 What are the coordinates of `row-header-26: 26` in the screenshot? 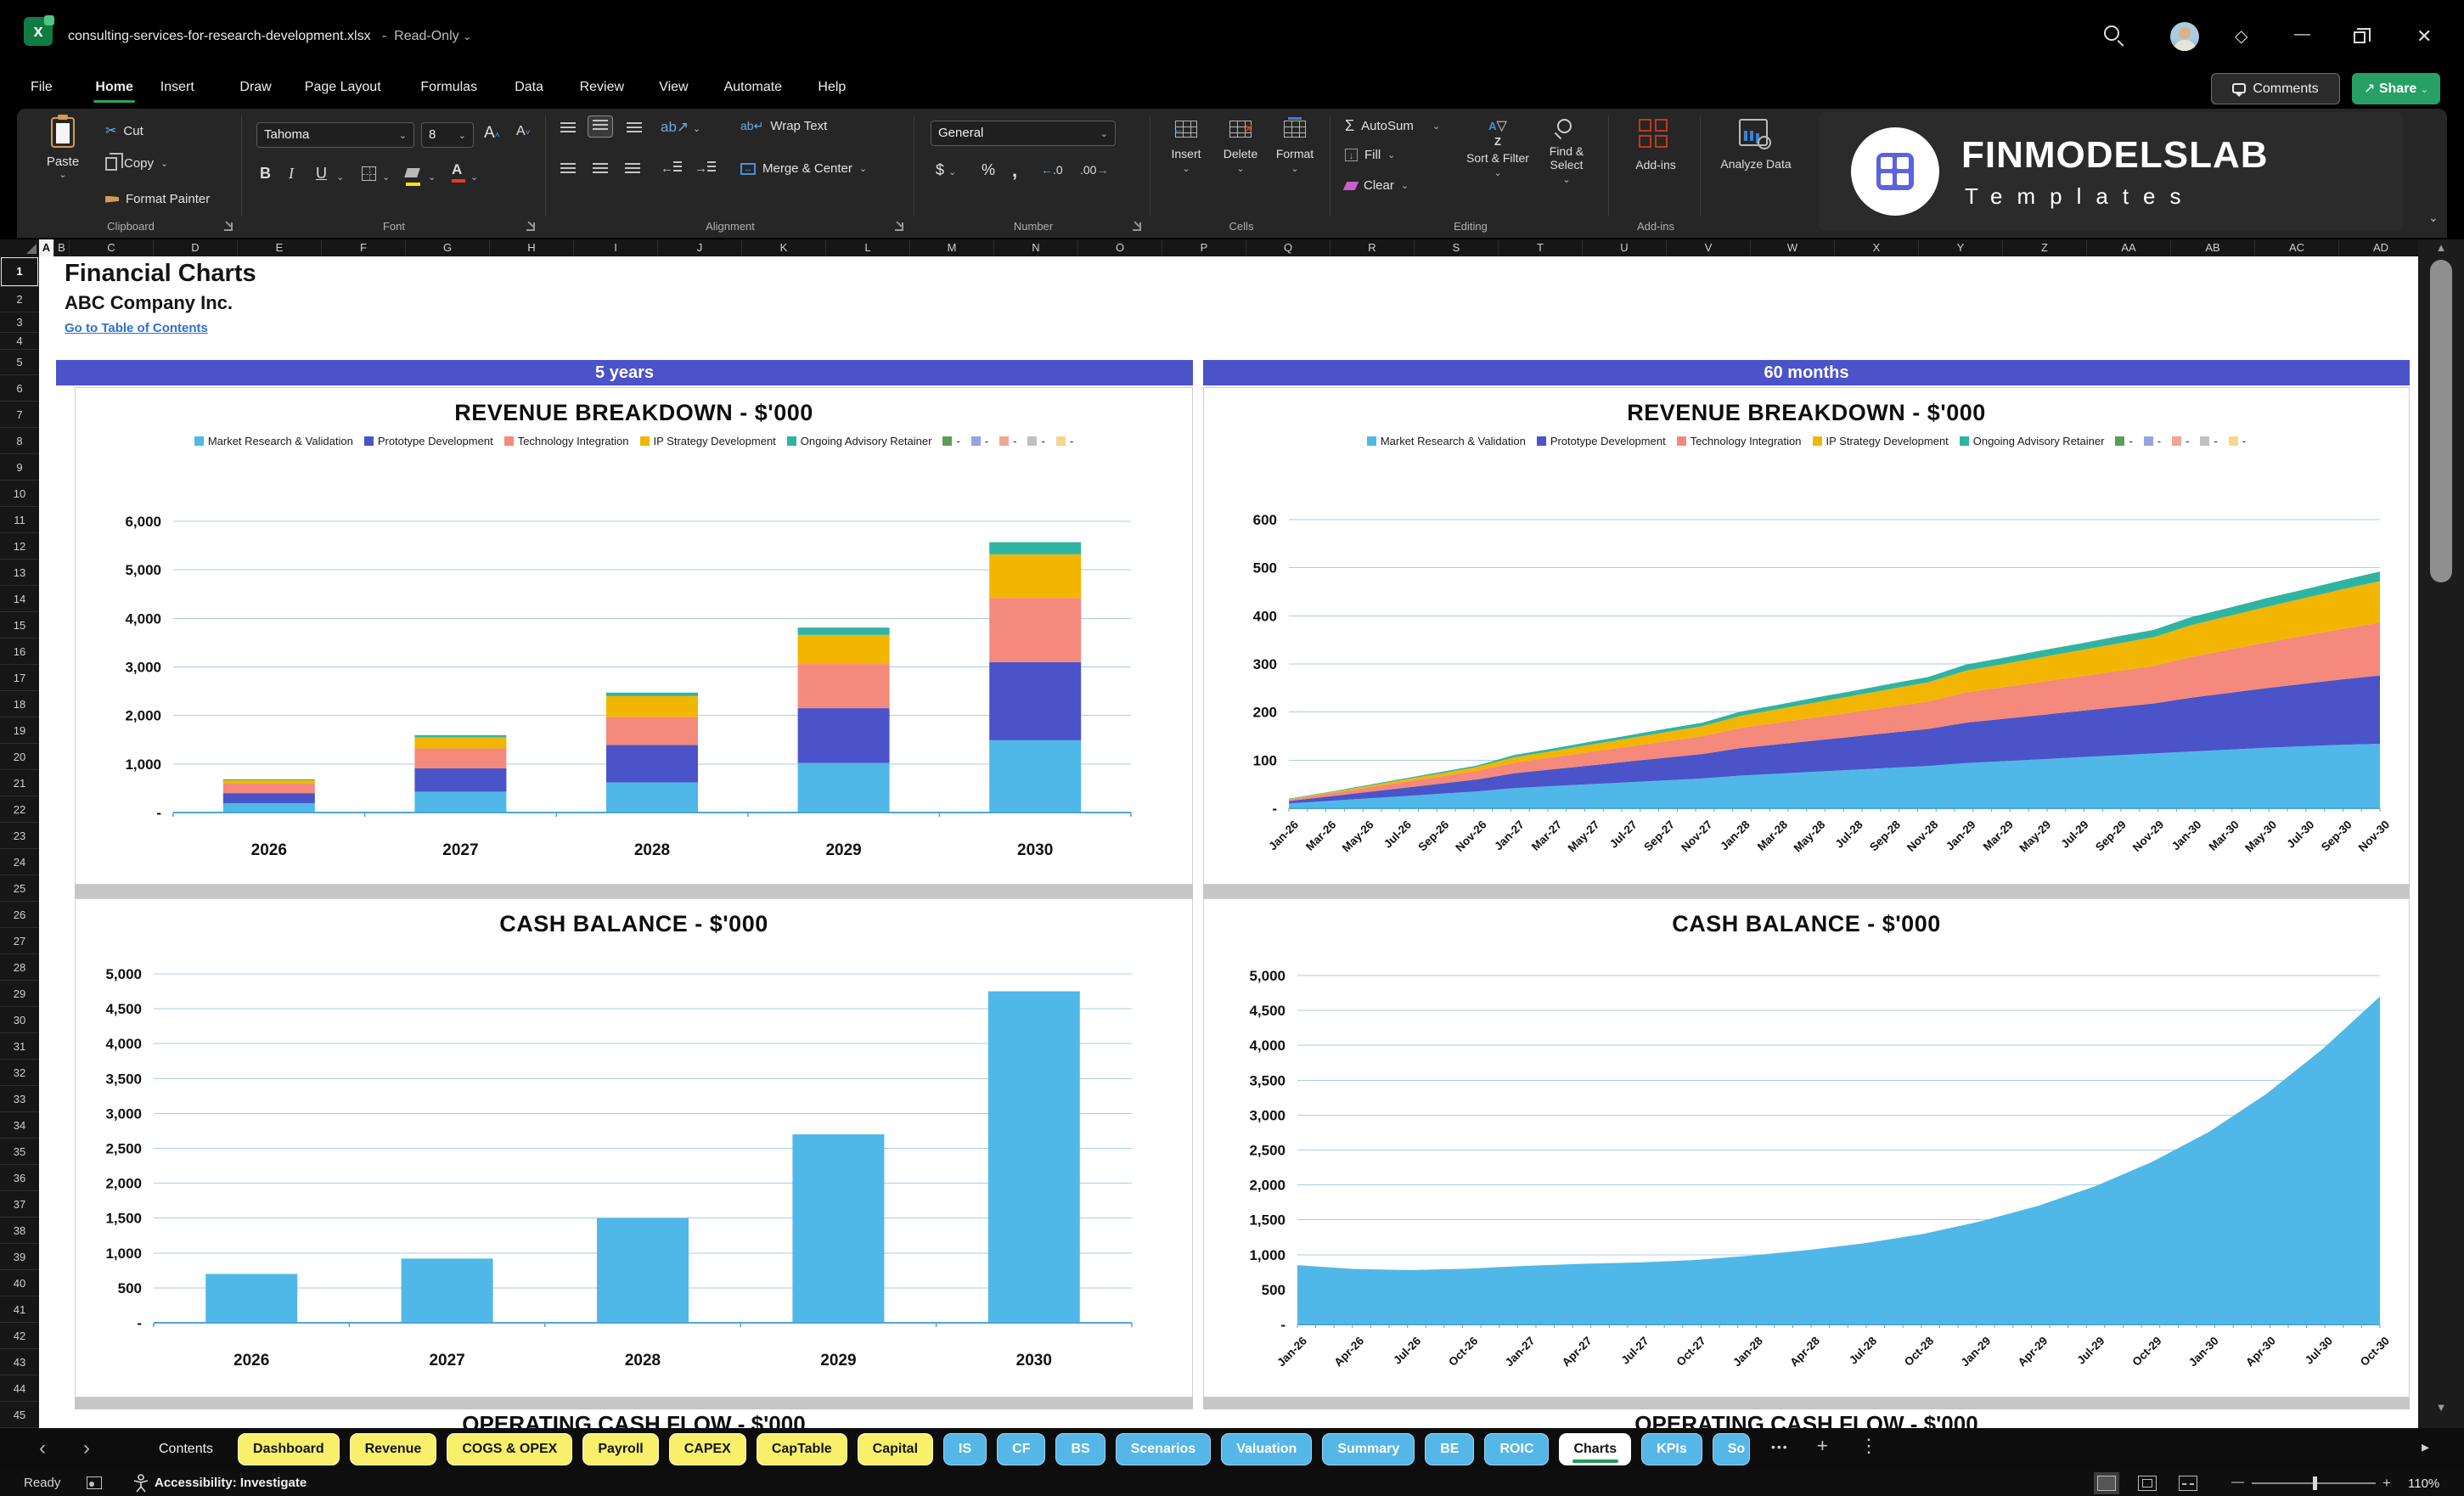 It's located at (19, 915).